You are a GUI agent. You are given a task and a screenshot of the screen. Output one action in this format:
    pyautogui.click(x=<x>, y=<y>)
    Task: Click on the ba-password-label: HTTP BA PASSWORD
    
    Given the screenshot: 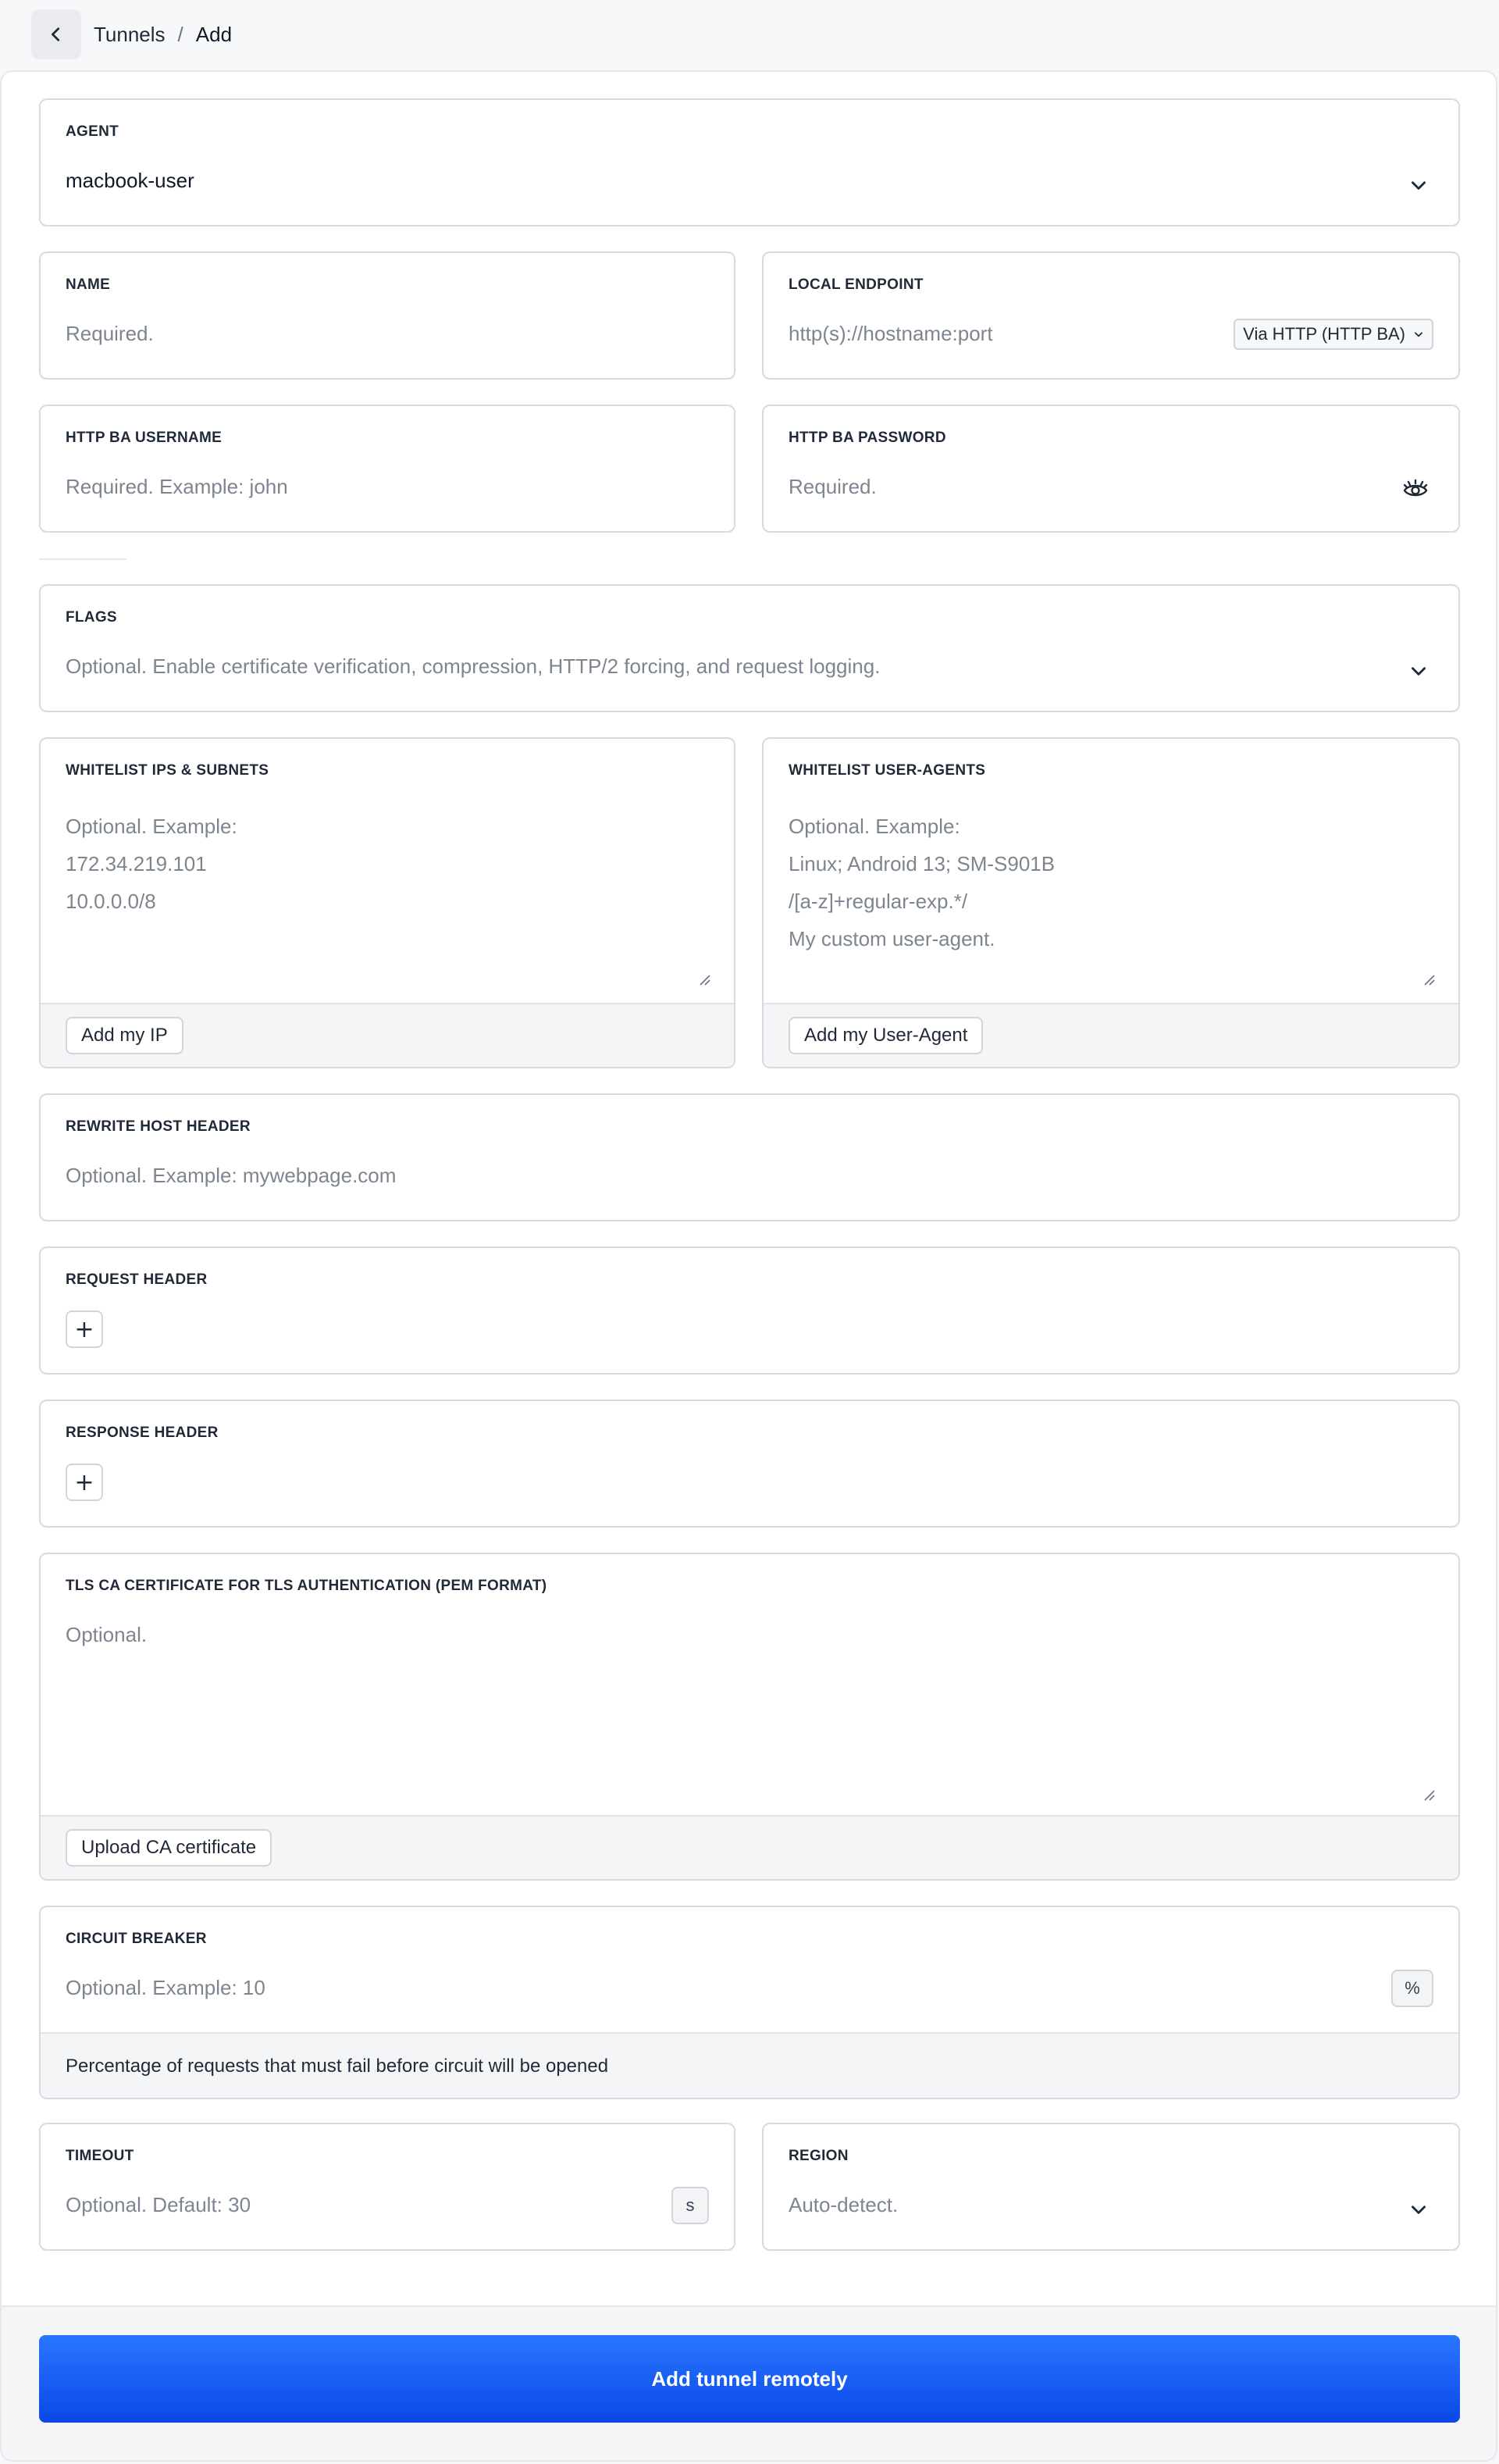 What is the action you would take?
    pyautogui.click(x=867, y=438)
    